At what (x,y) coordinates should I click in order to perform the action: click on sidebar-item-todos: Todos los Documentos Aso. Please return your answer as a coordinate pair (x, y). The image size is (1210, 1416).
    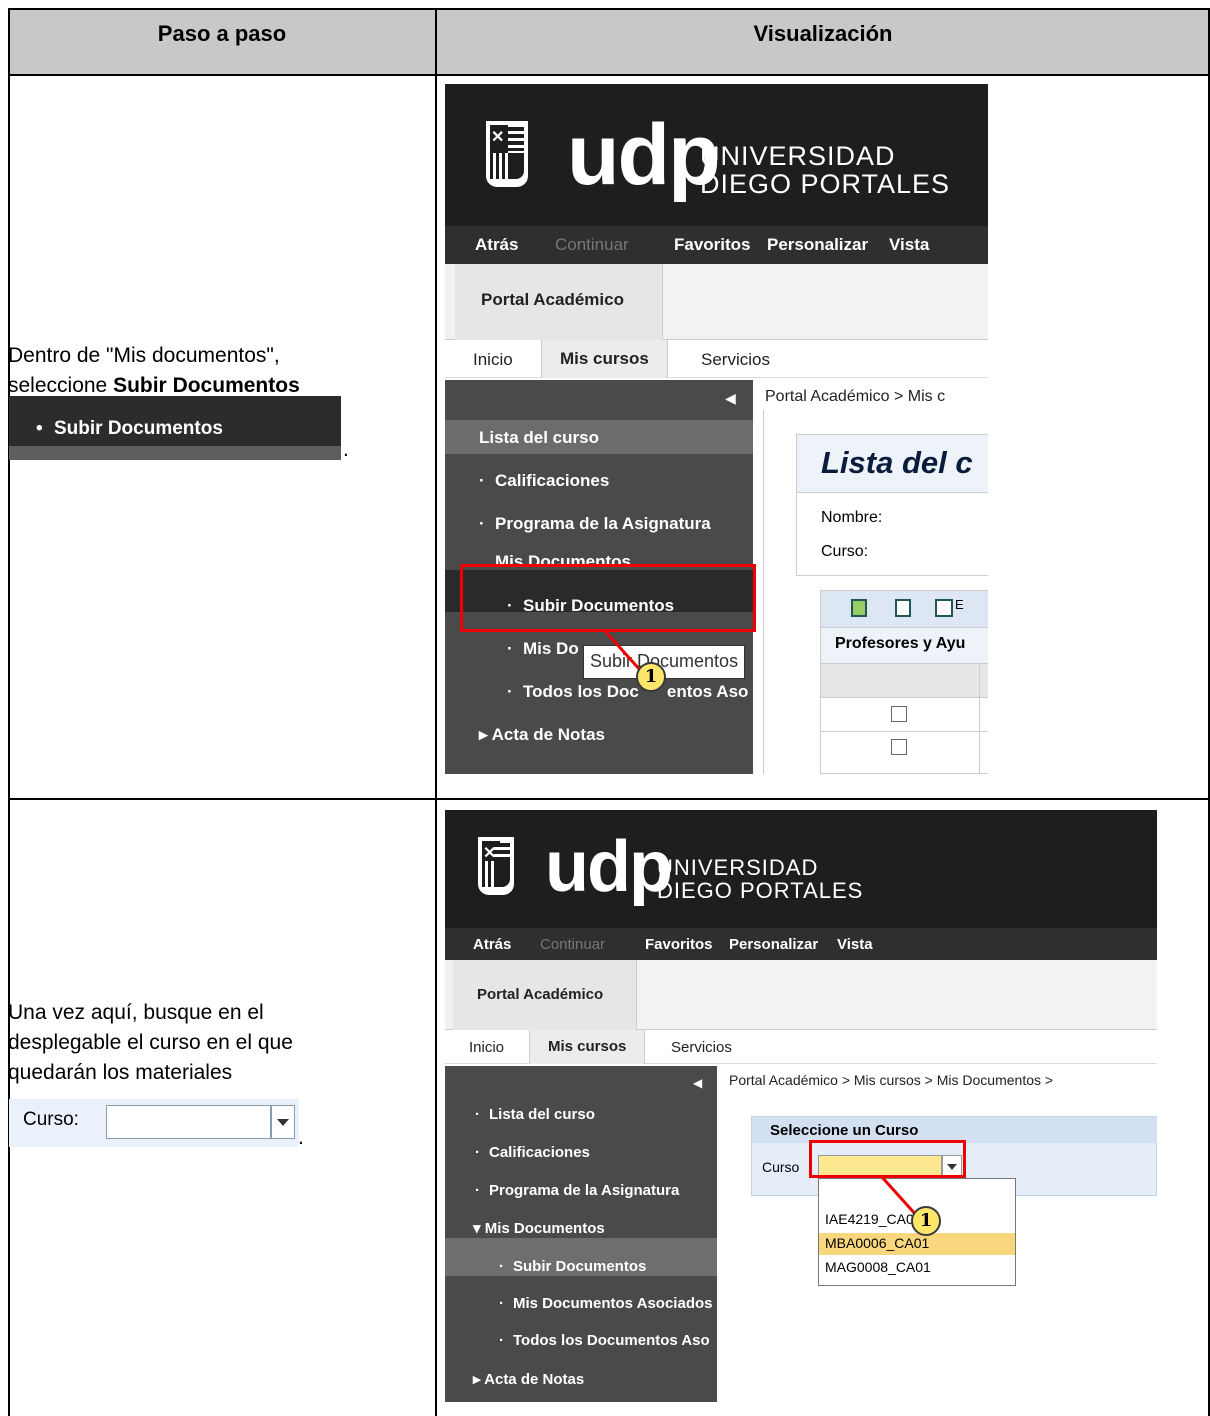
    Looking at the image, I should click on (611, 1340).